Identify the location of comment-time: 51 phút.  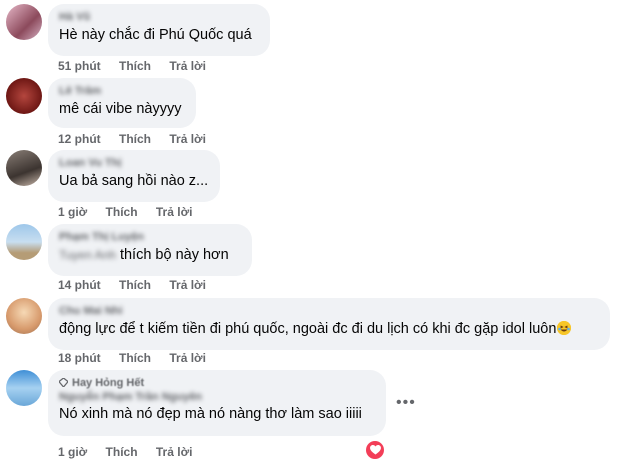
(79, 66).